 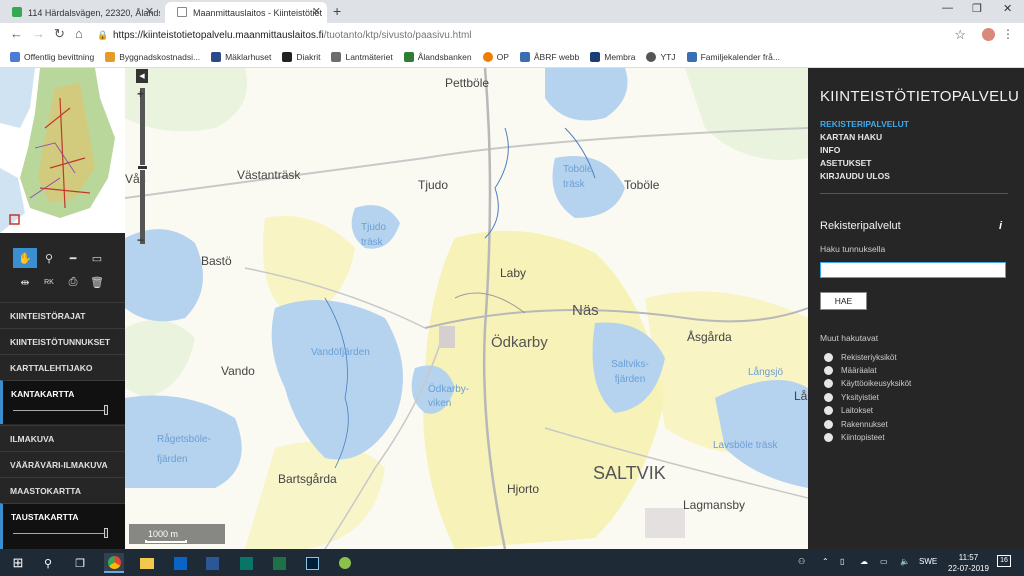 What do you see at coordinates (114, 563) in the screenshot?
I see `chrome-icon` at bounding box center [114, 563].